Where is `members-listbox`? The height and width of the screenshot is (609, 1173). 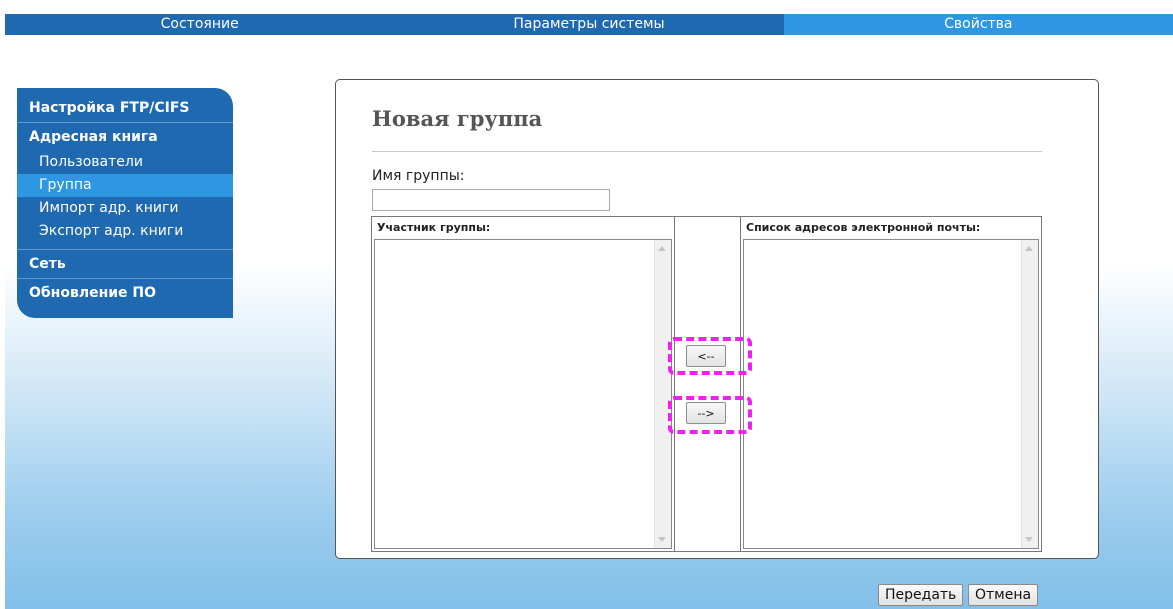 members-listbox is located at coordinates (523, 394).